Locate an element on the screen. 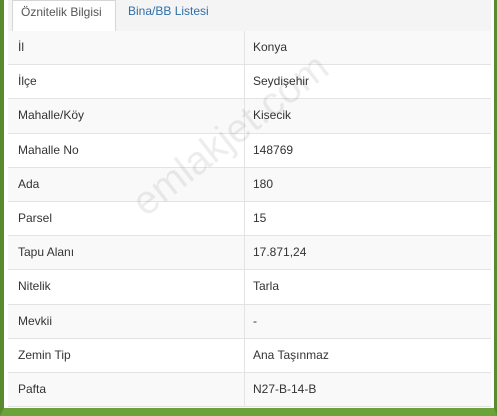 This screenshot has height=416, width=497. row-value: Tarla is located at coordinates (266, 286).